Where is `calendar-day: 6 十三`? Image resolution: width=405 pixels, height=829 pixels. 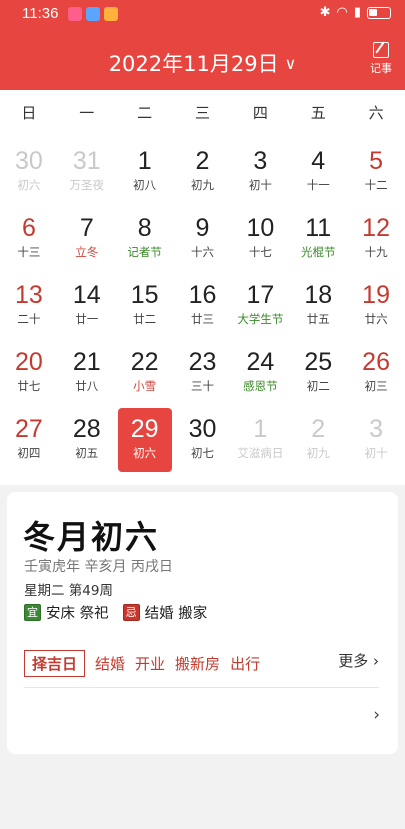 calendar-day: 6 十三 is located at coordinates (29, 240).